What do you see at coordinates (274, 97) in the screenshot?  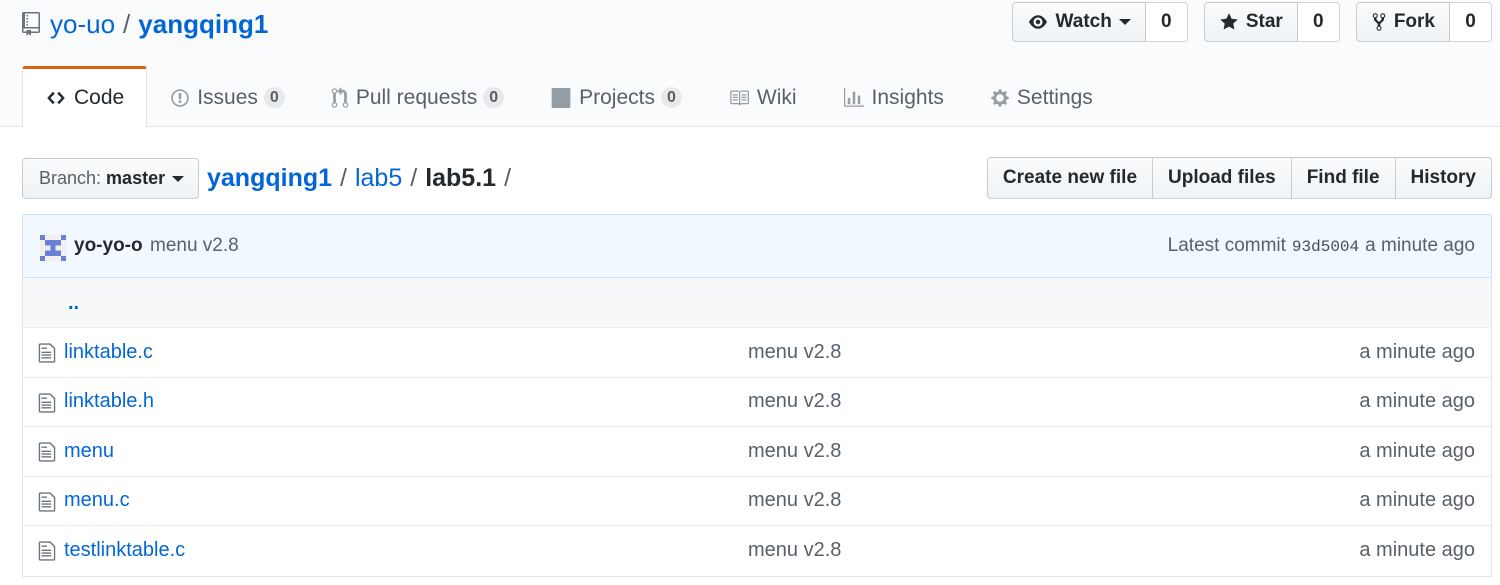 I see `issues-counter: 0` at bounding box center [274, 97].